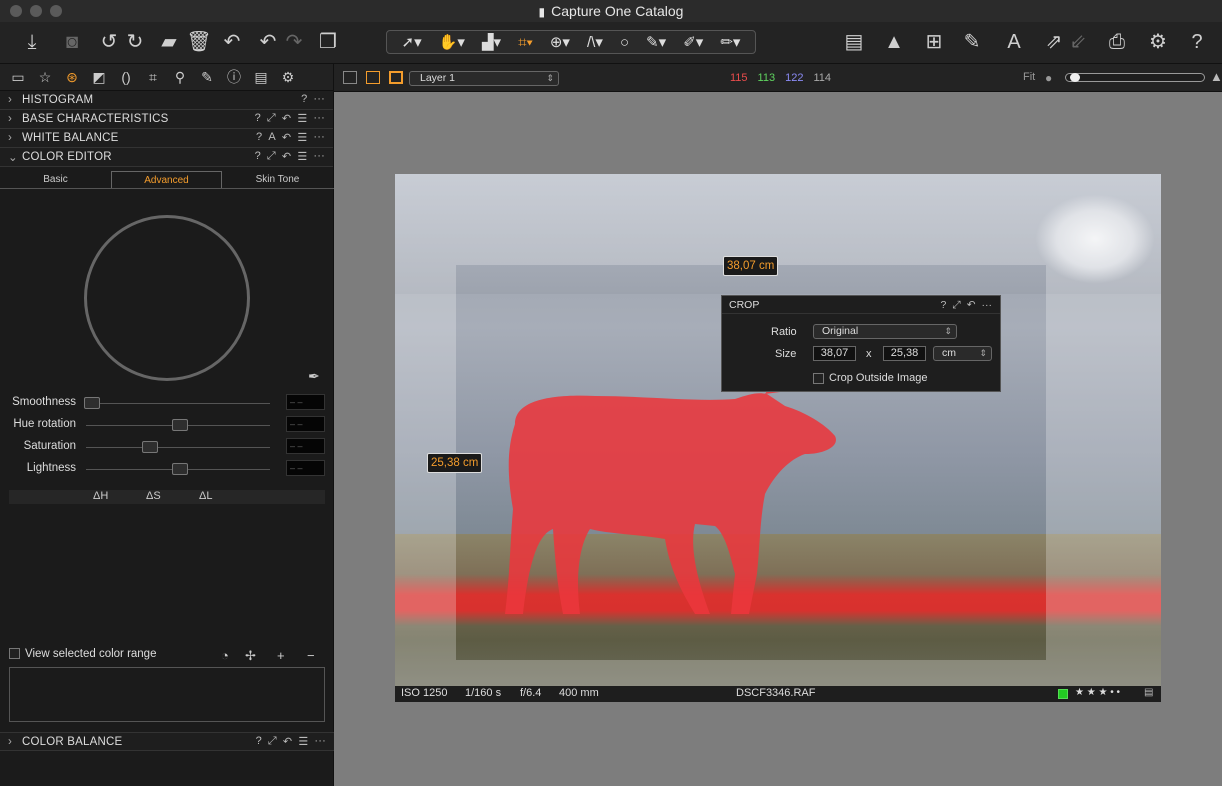 The width and height of the screenshot is (1222, 786). What do you see at coordinates (656, 42) in the screenshot?
I see `brush-icon: ✎▾` at bounding box center [656, 42].